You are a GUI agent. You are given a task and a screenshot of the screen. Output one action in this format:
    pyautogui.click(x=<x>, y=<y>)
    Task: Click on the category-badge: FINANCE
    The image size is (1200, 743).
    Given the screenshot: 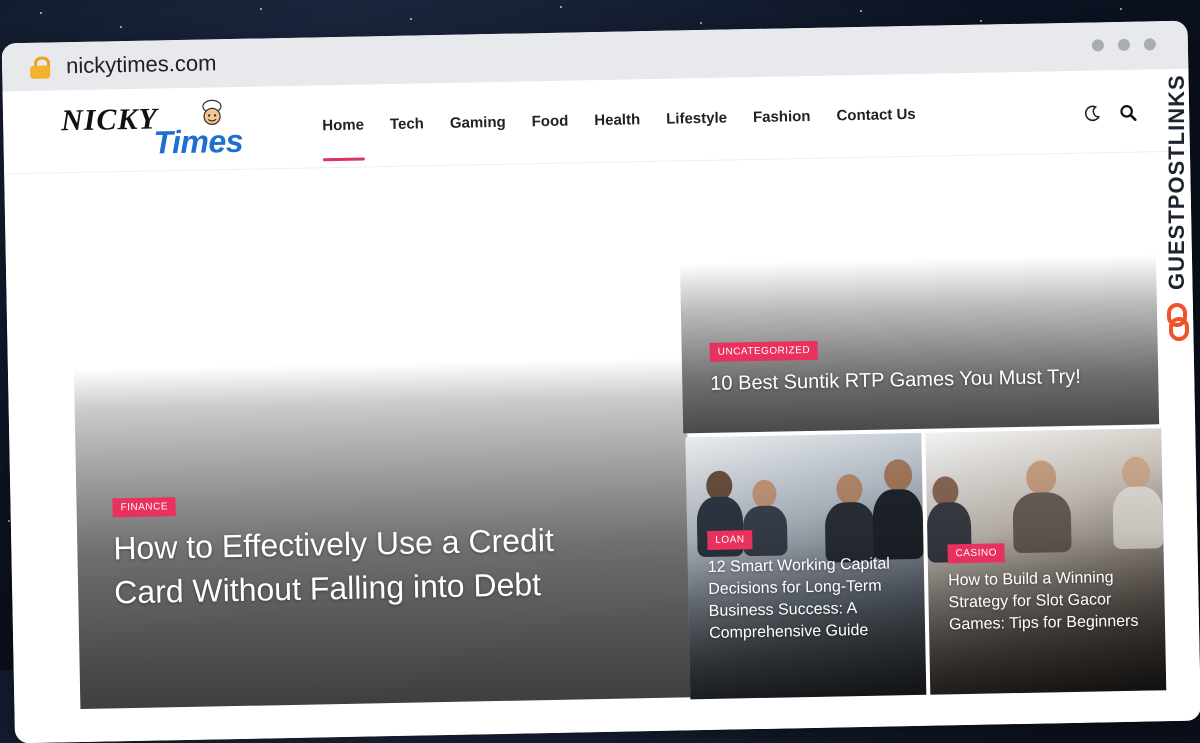 What is the action you would take?
    pyautogui.click(x=144, y=507)
    